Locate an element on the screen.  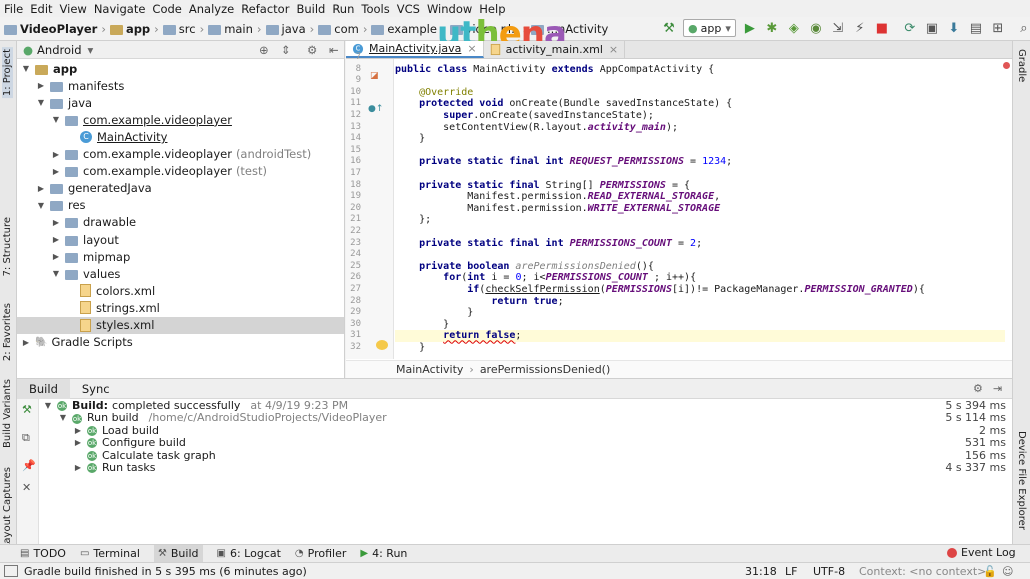
toggle-tool-windows-icon is located at coordinates (11, 571).